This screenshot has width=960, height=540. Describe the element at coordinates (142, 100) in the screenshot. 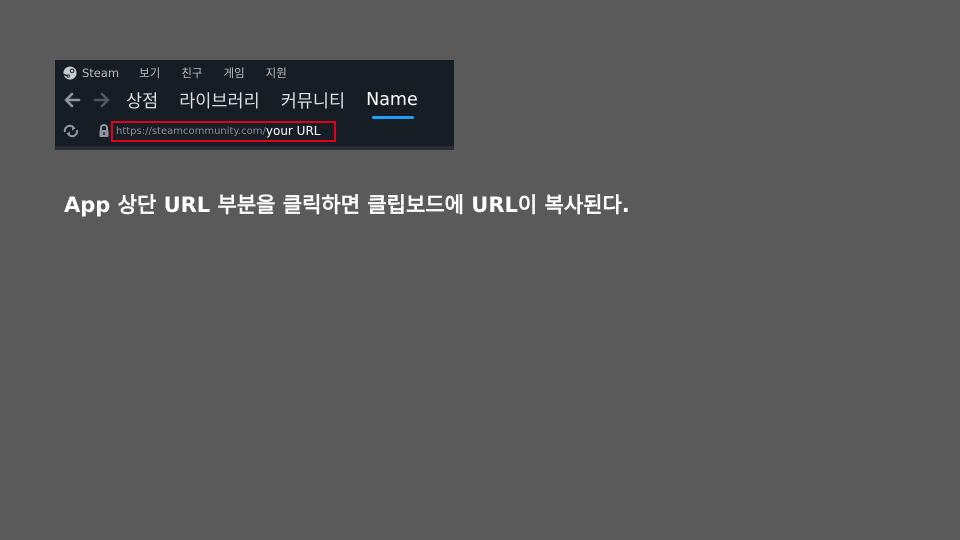

I see `tab-store: 상점` at that location.